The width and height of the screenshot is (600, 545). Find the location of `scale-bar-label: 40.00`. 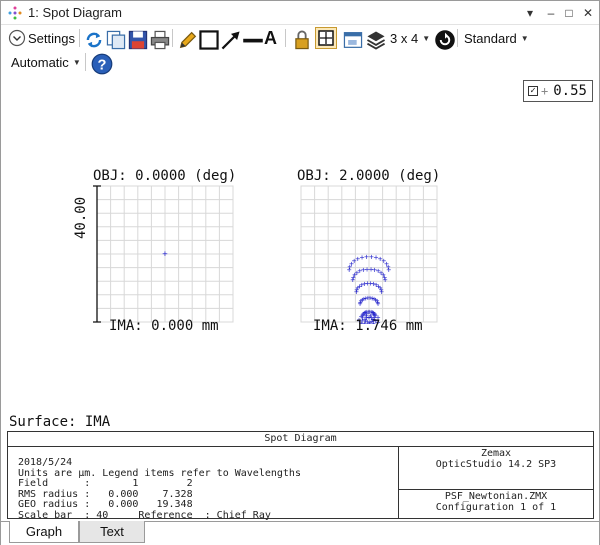

scale-bar-label: 40.00 is located at coordinates (81, 217).